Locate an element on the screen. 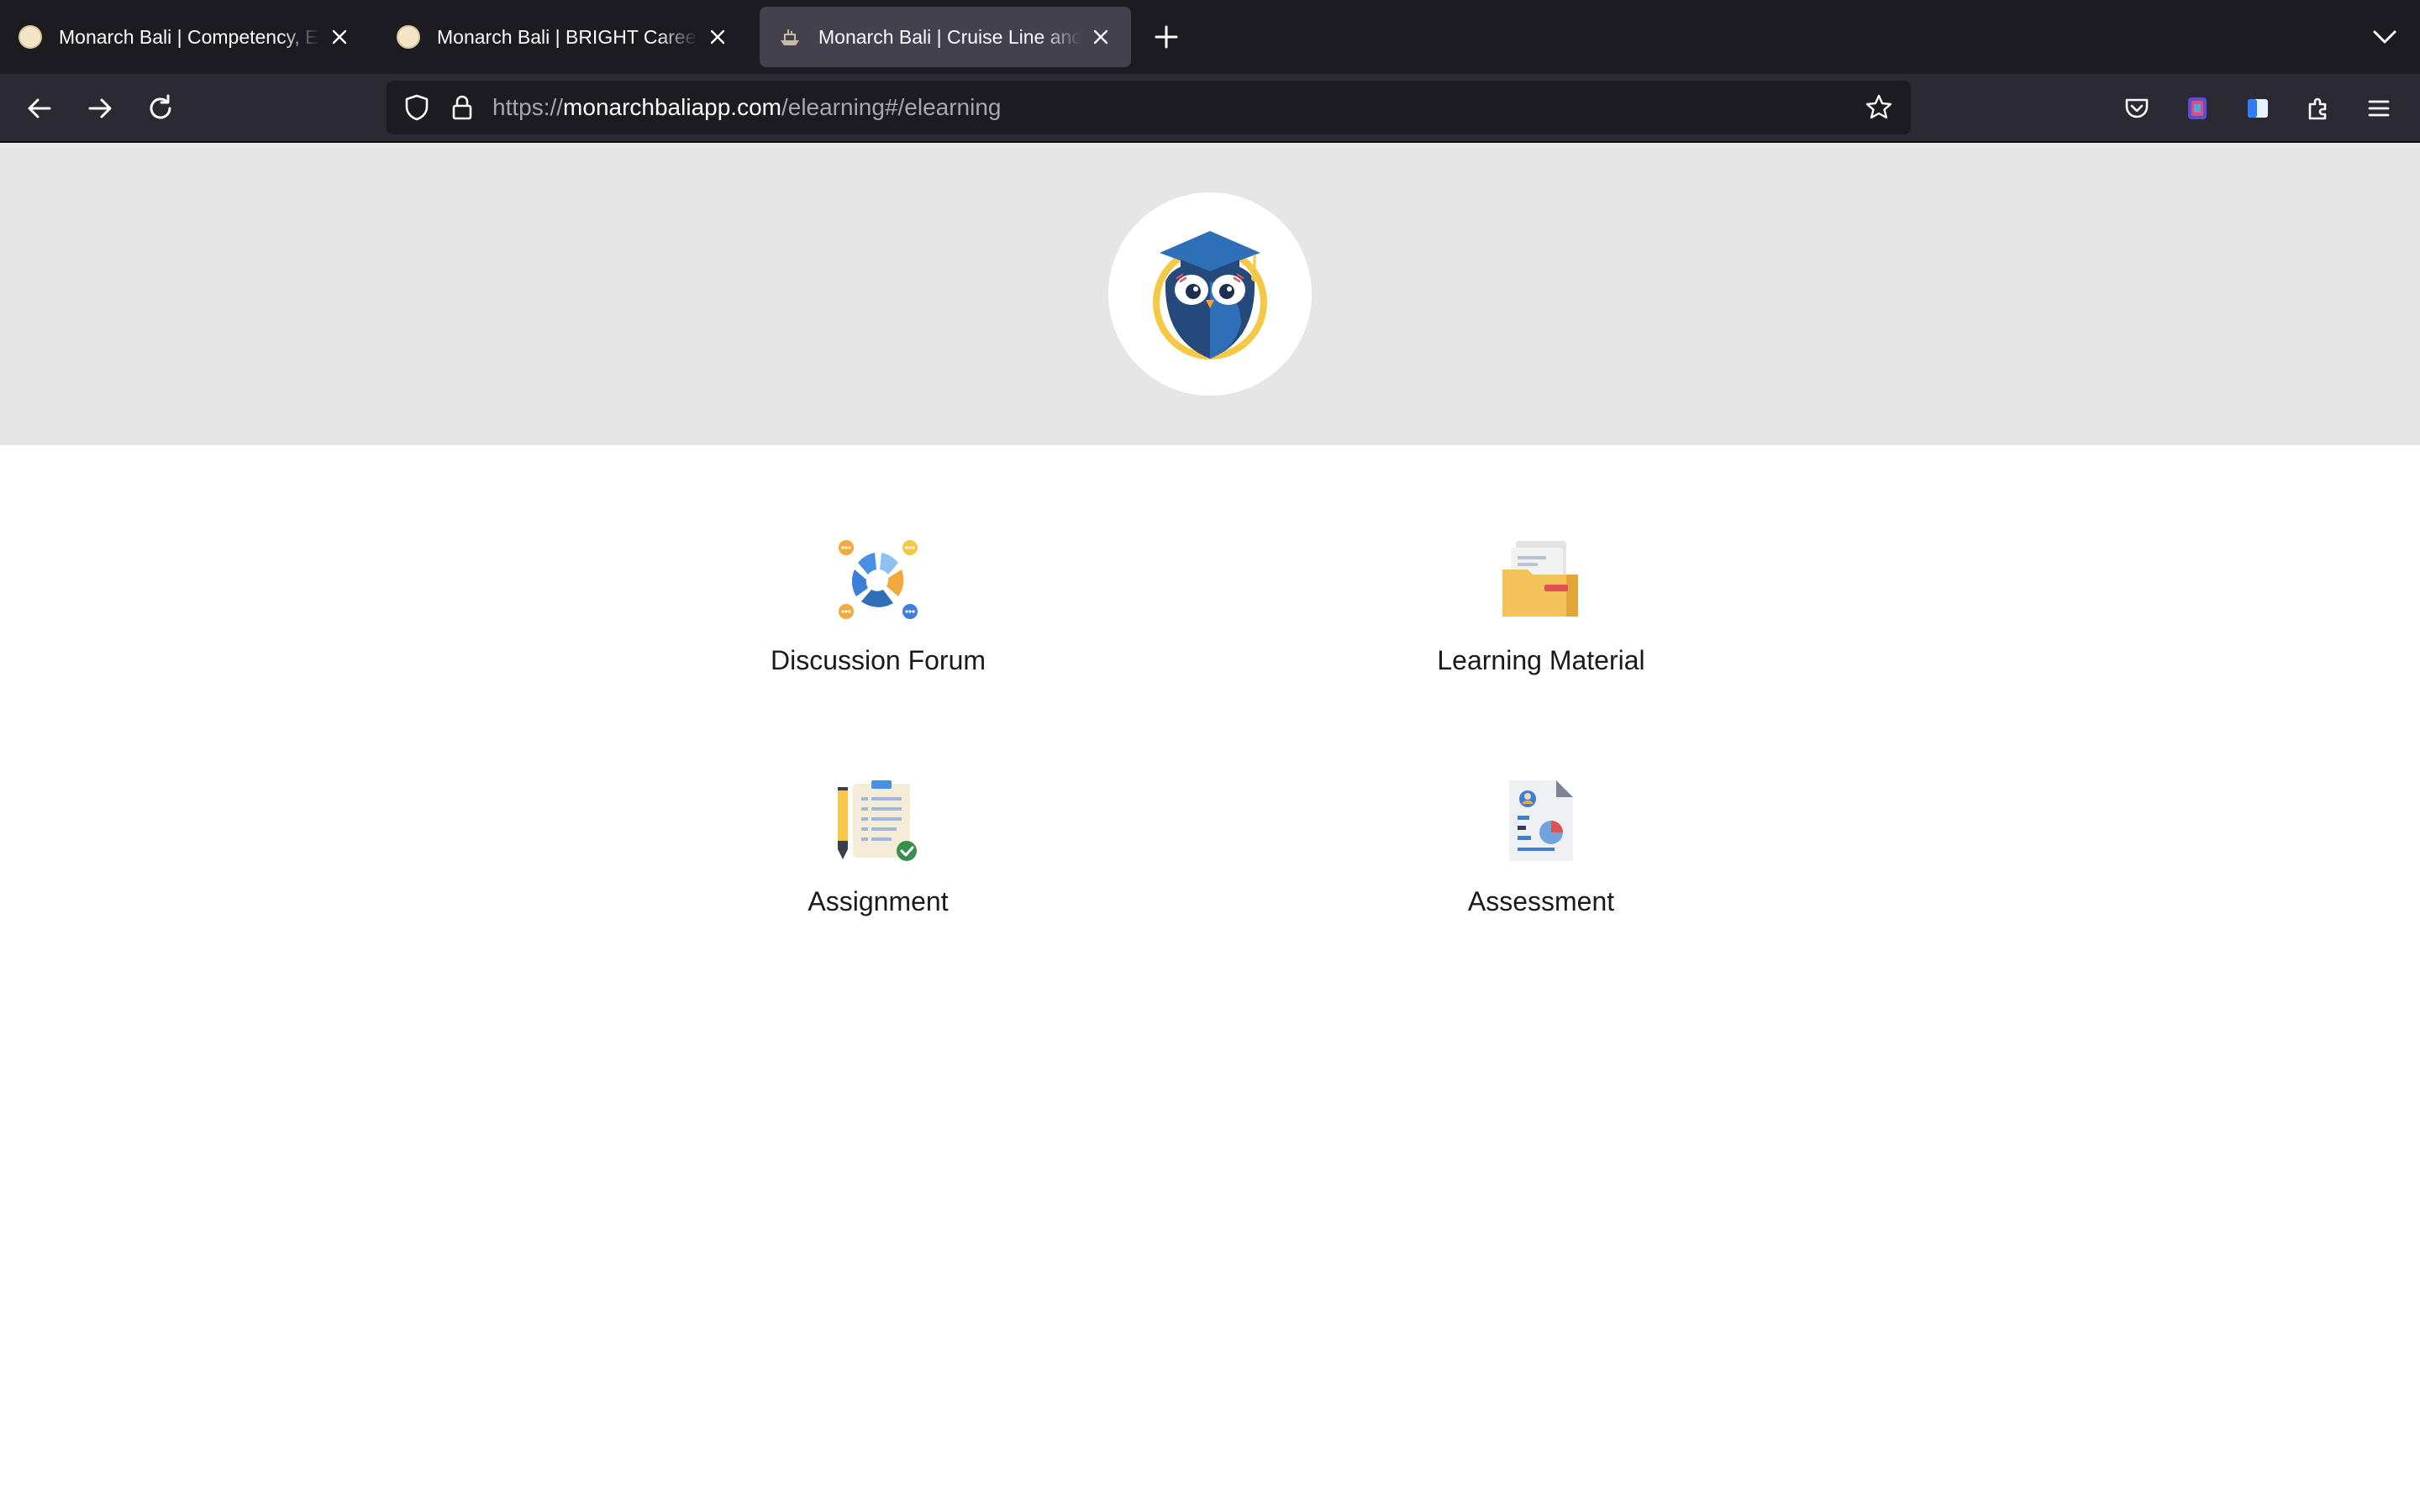  tab-cruise-line: Monarch Bali | Cruise Line and Hotel is located at coordinates (945, 37).